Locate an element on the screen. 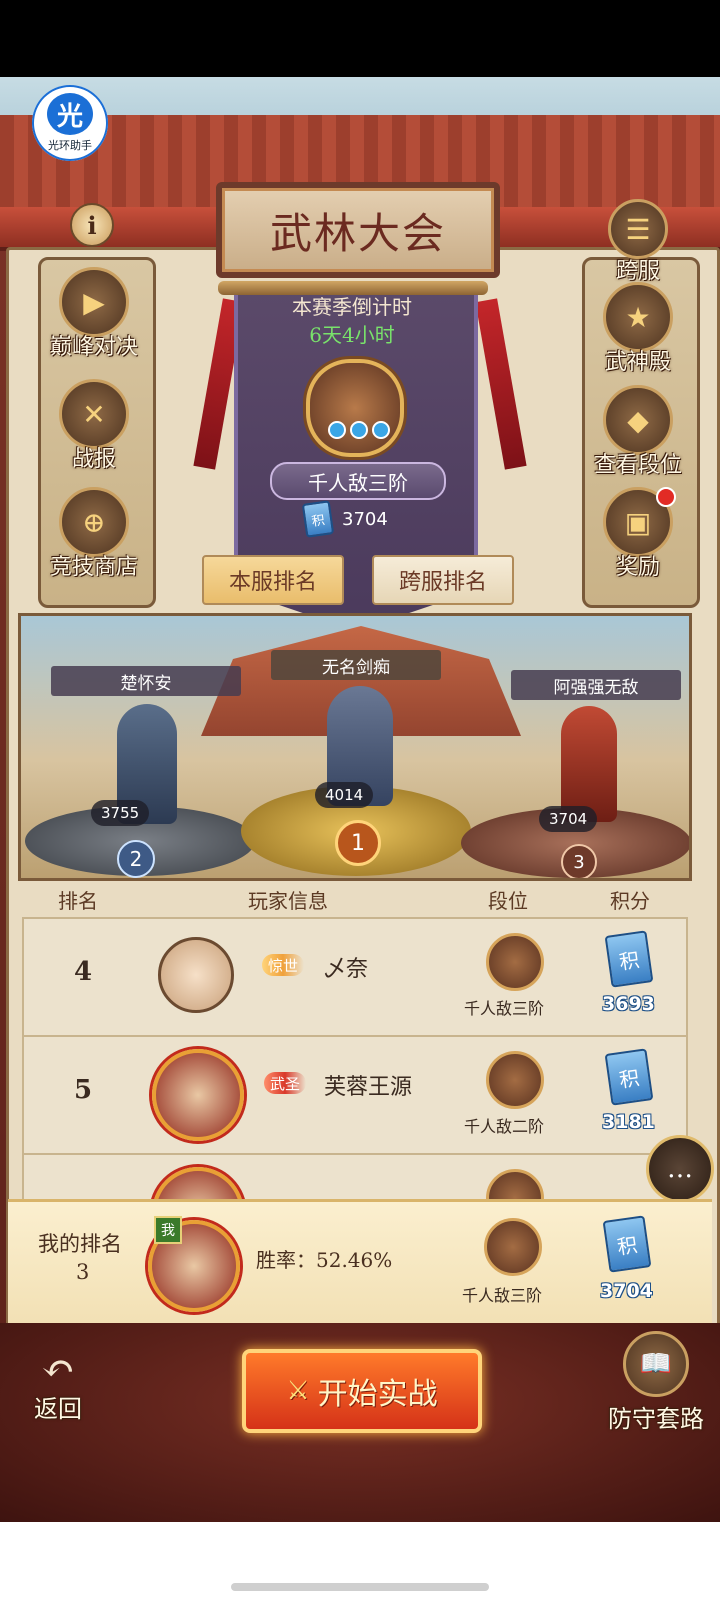 Image resolution: width=720 pixels, height=1601 pixels. arena-shop-label: 竞技商店 is located at coordinates (93, 567).